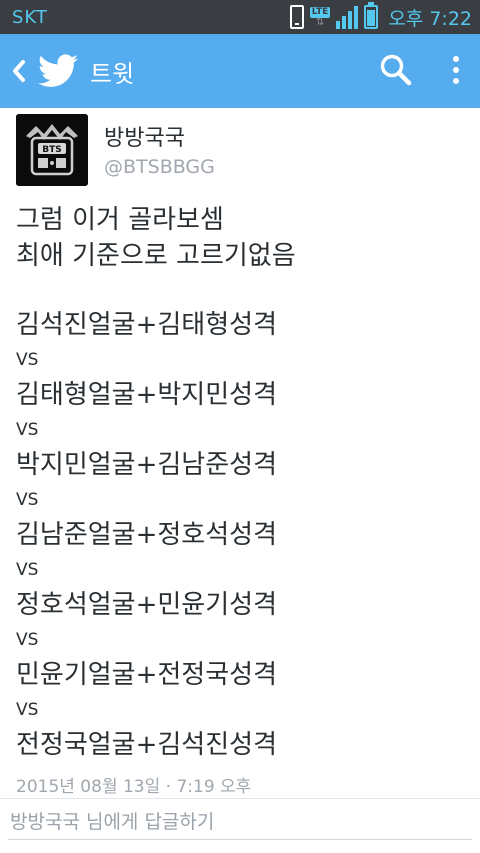  Describe the element at coordinates (146, 395) in the screenshot. I see `combo-line: 김태형얼굴+박지민성격` at that location.